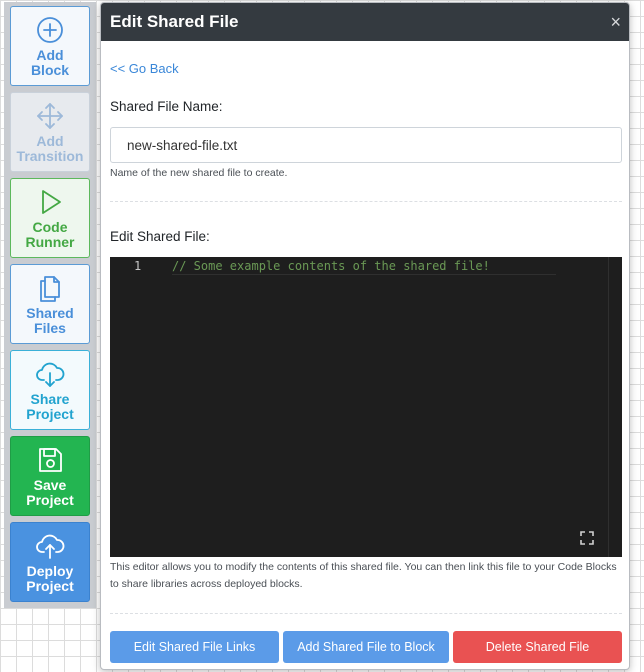 This screenshot has height=672, width=644. Describe the element at coordinates (160, 236) in the screenshot. I see `edit-shared-file-label: Edit Shared File:` at that location.